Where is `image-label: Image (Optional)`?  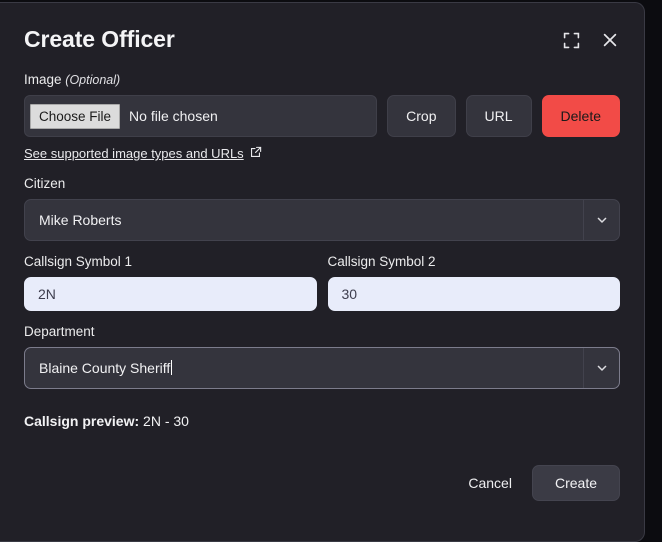 image-label: Image (Optional) is located at coordinates (322, 80).